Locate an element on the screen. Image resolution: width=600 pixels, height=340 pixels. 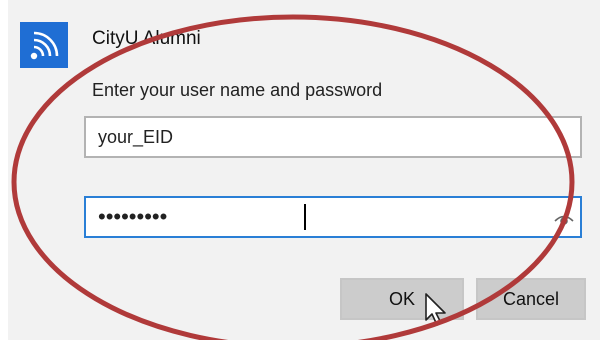
password-field is located at coordinates (333, 217).